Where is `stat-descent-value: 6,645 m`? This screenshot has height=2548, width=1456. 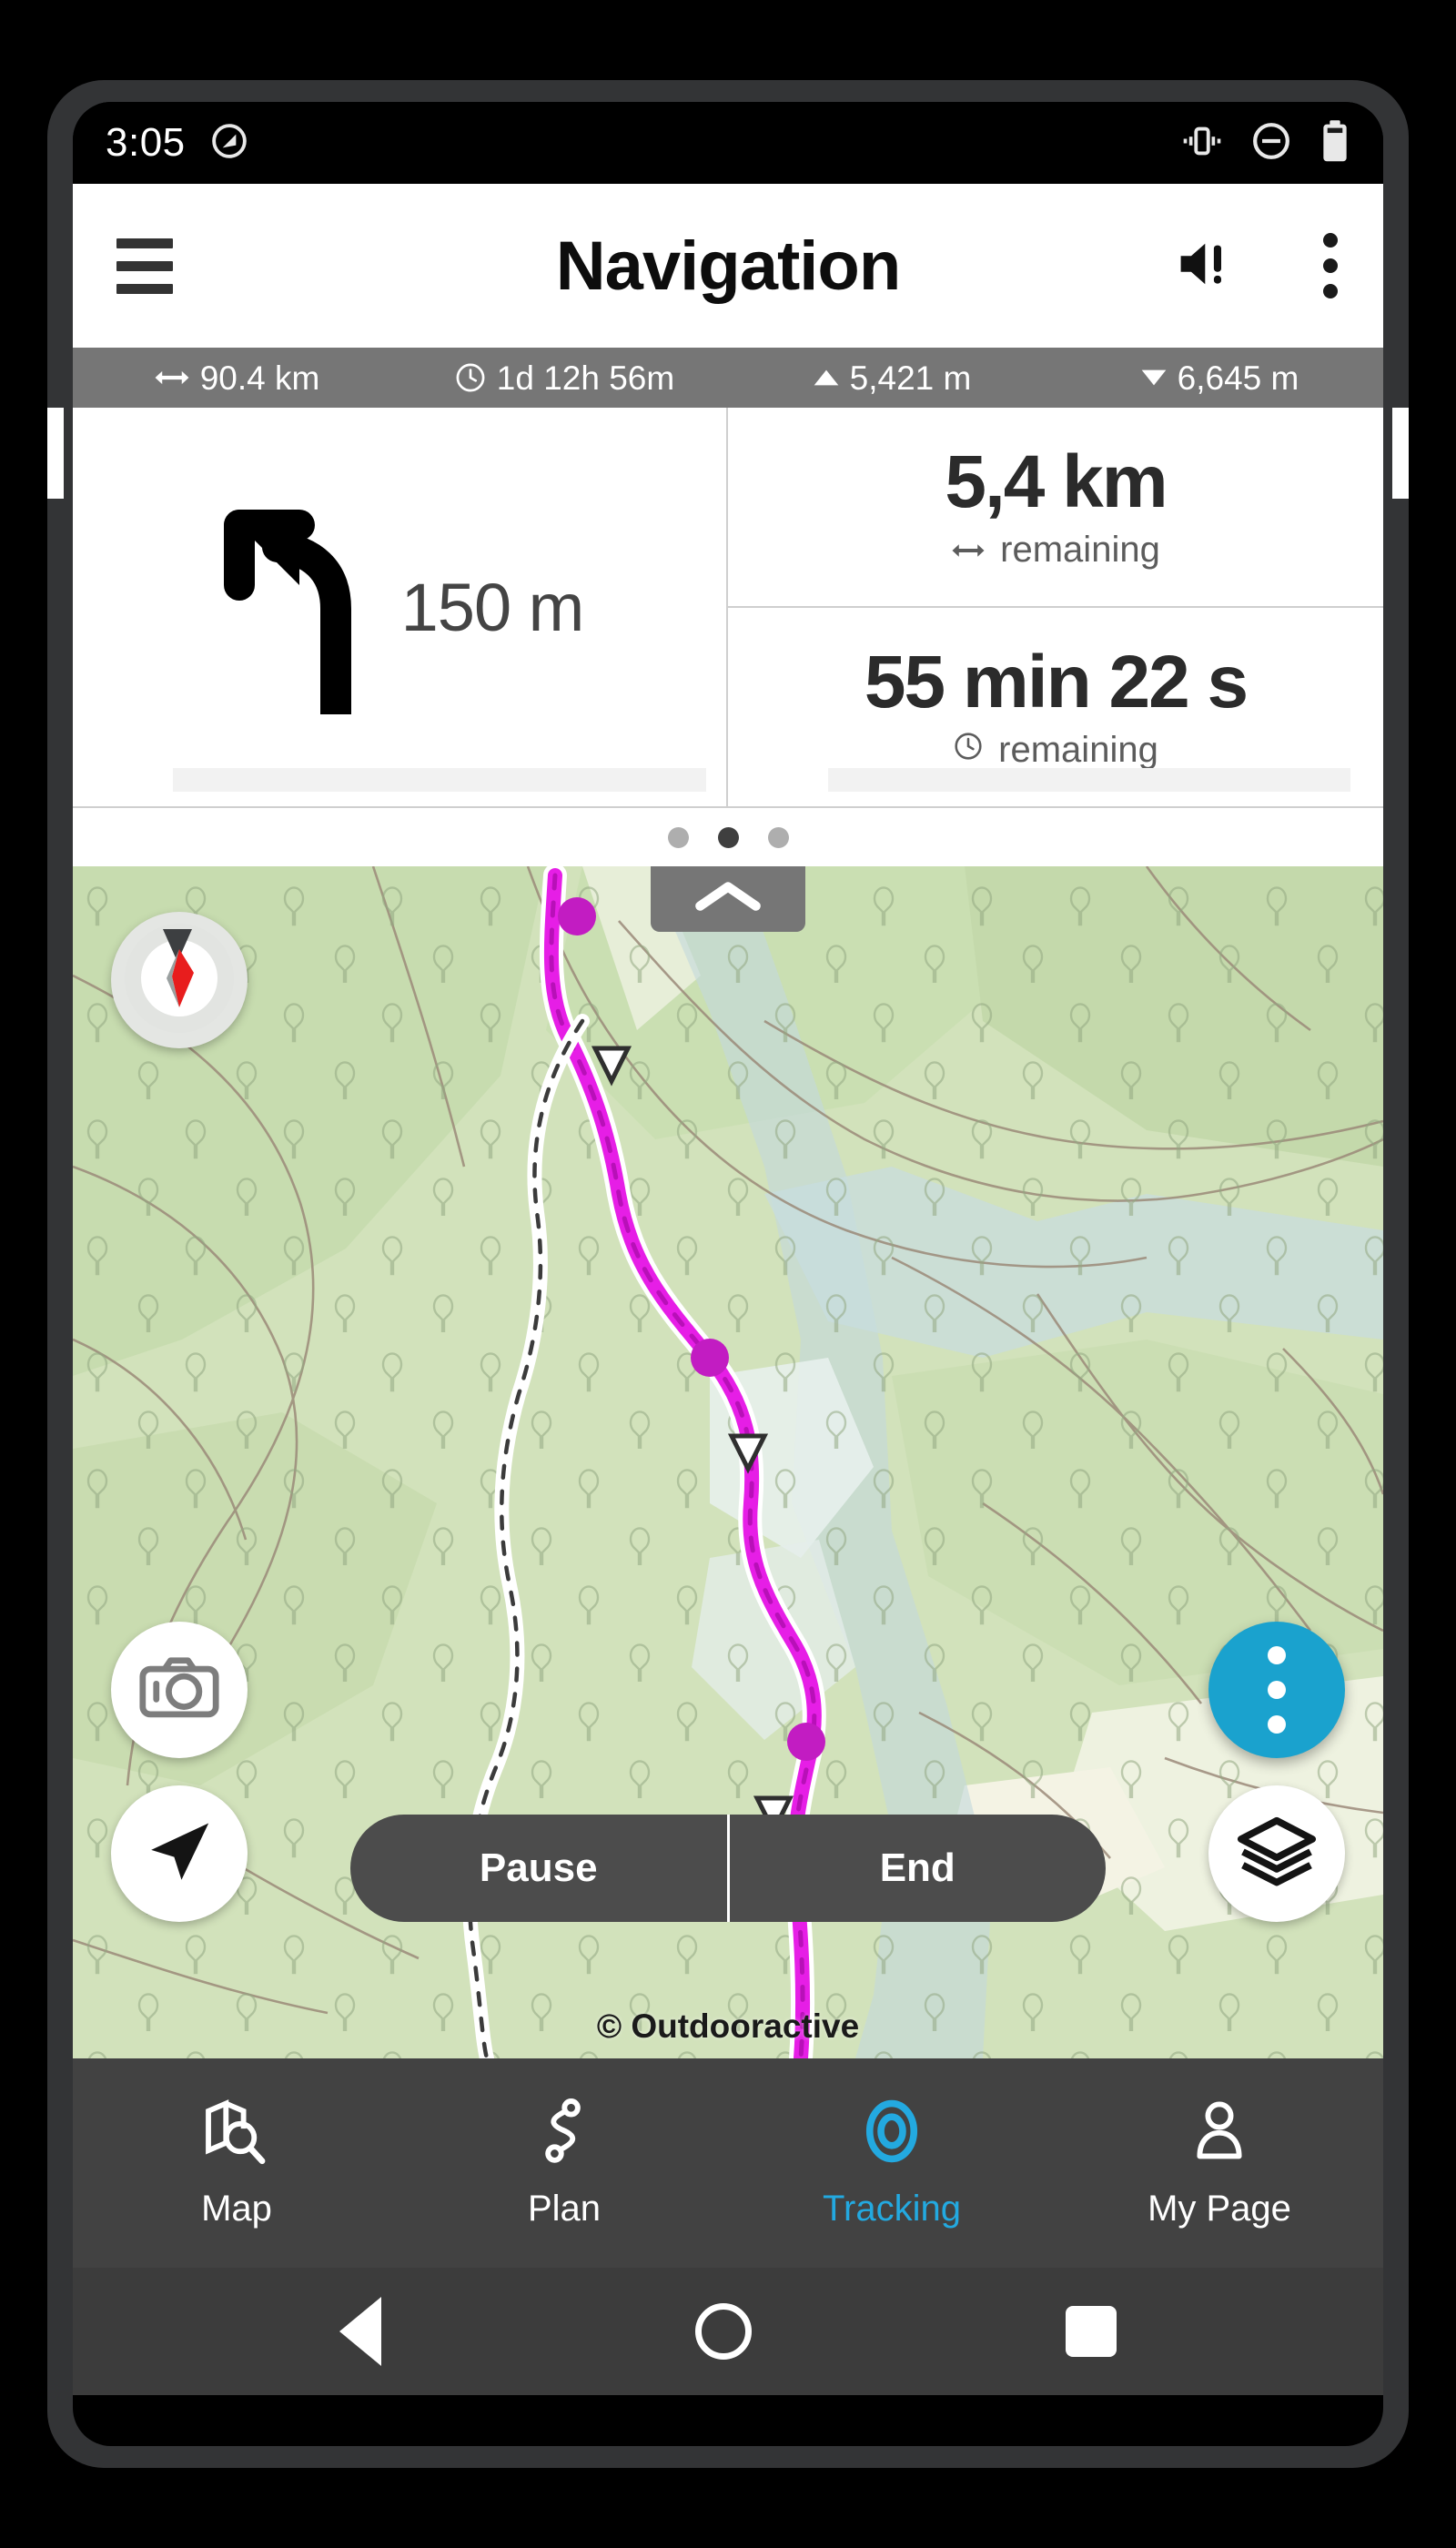 stat-descent-value: 6,645 m is located at coordinates (1238, 378).